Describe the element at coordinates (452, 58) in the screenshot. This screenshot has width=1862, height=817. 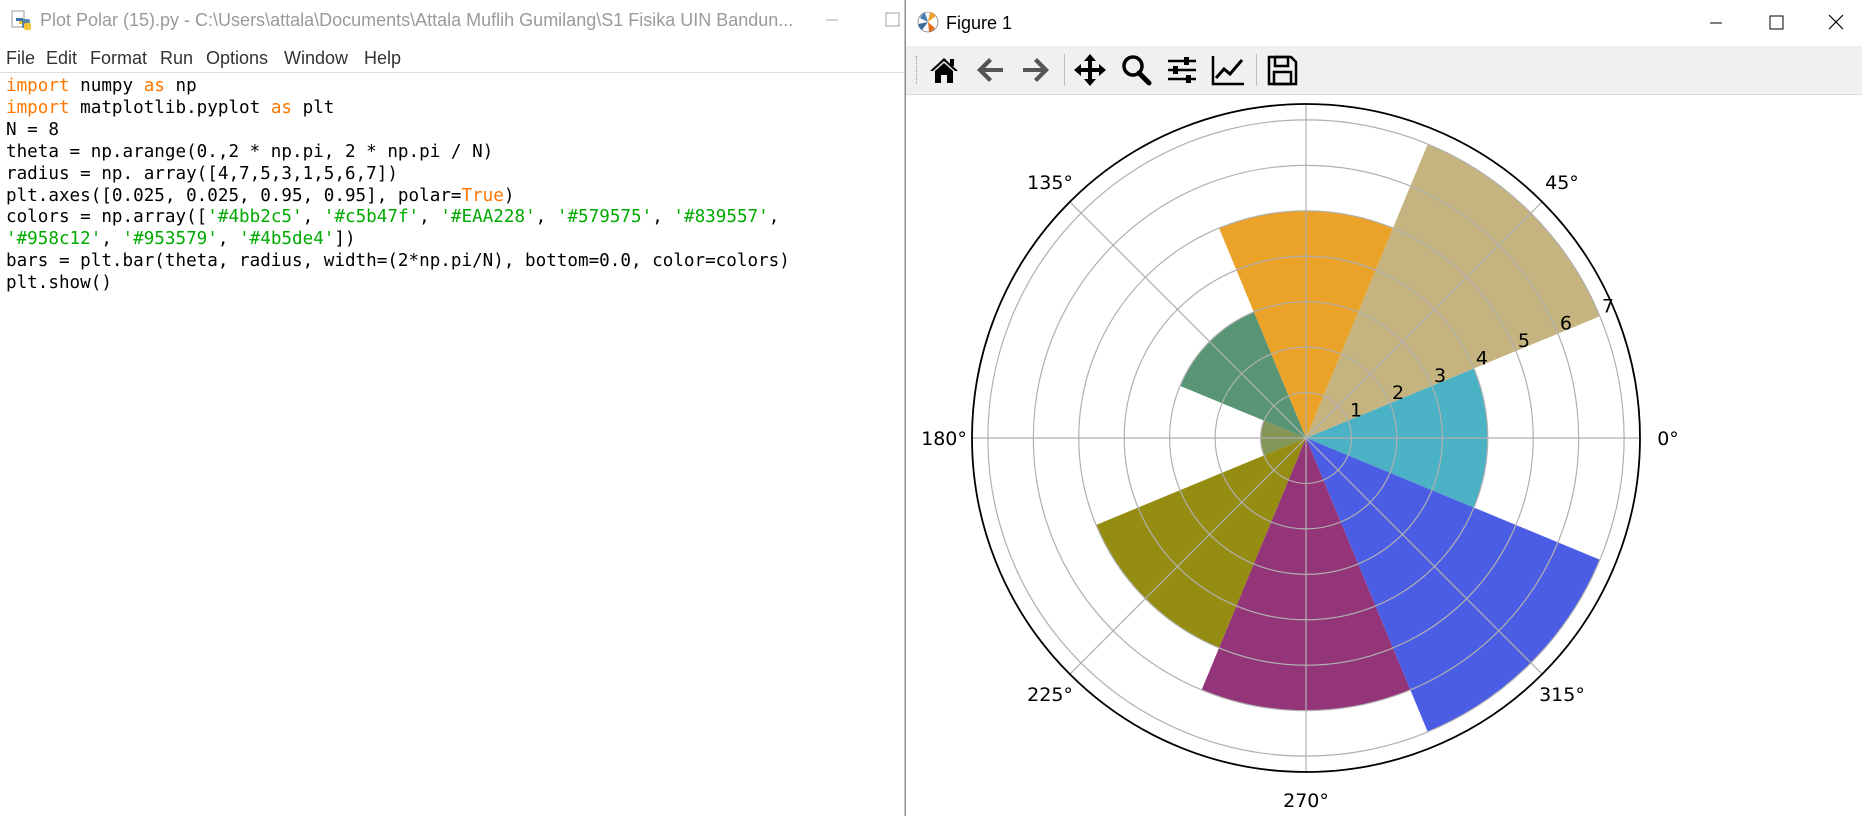
I see `editor-menubar: File Edit Format Run Options Window Help` at that location.